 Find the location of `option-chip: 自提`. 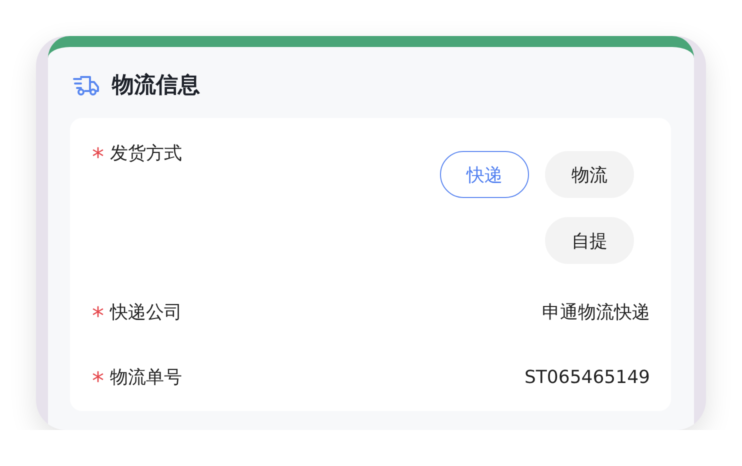

option-chip: 自提 is located at coordinates (589, 240).